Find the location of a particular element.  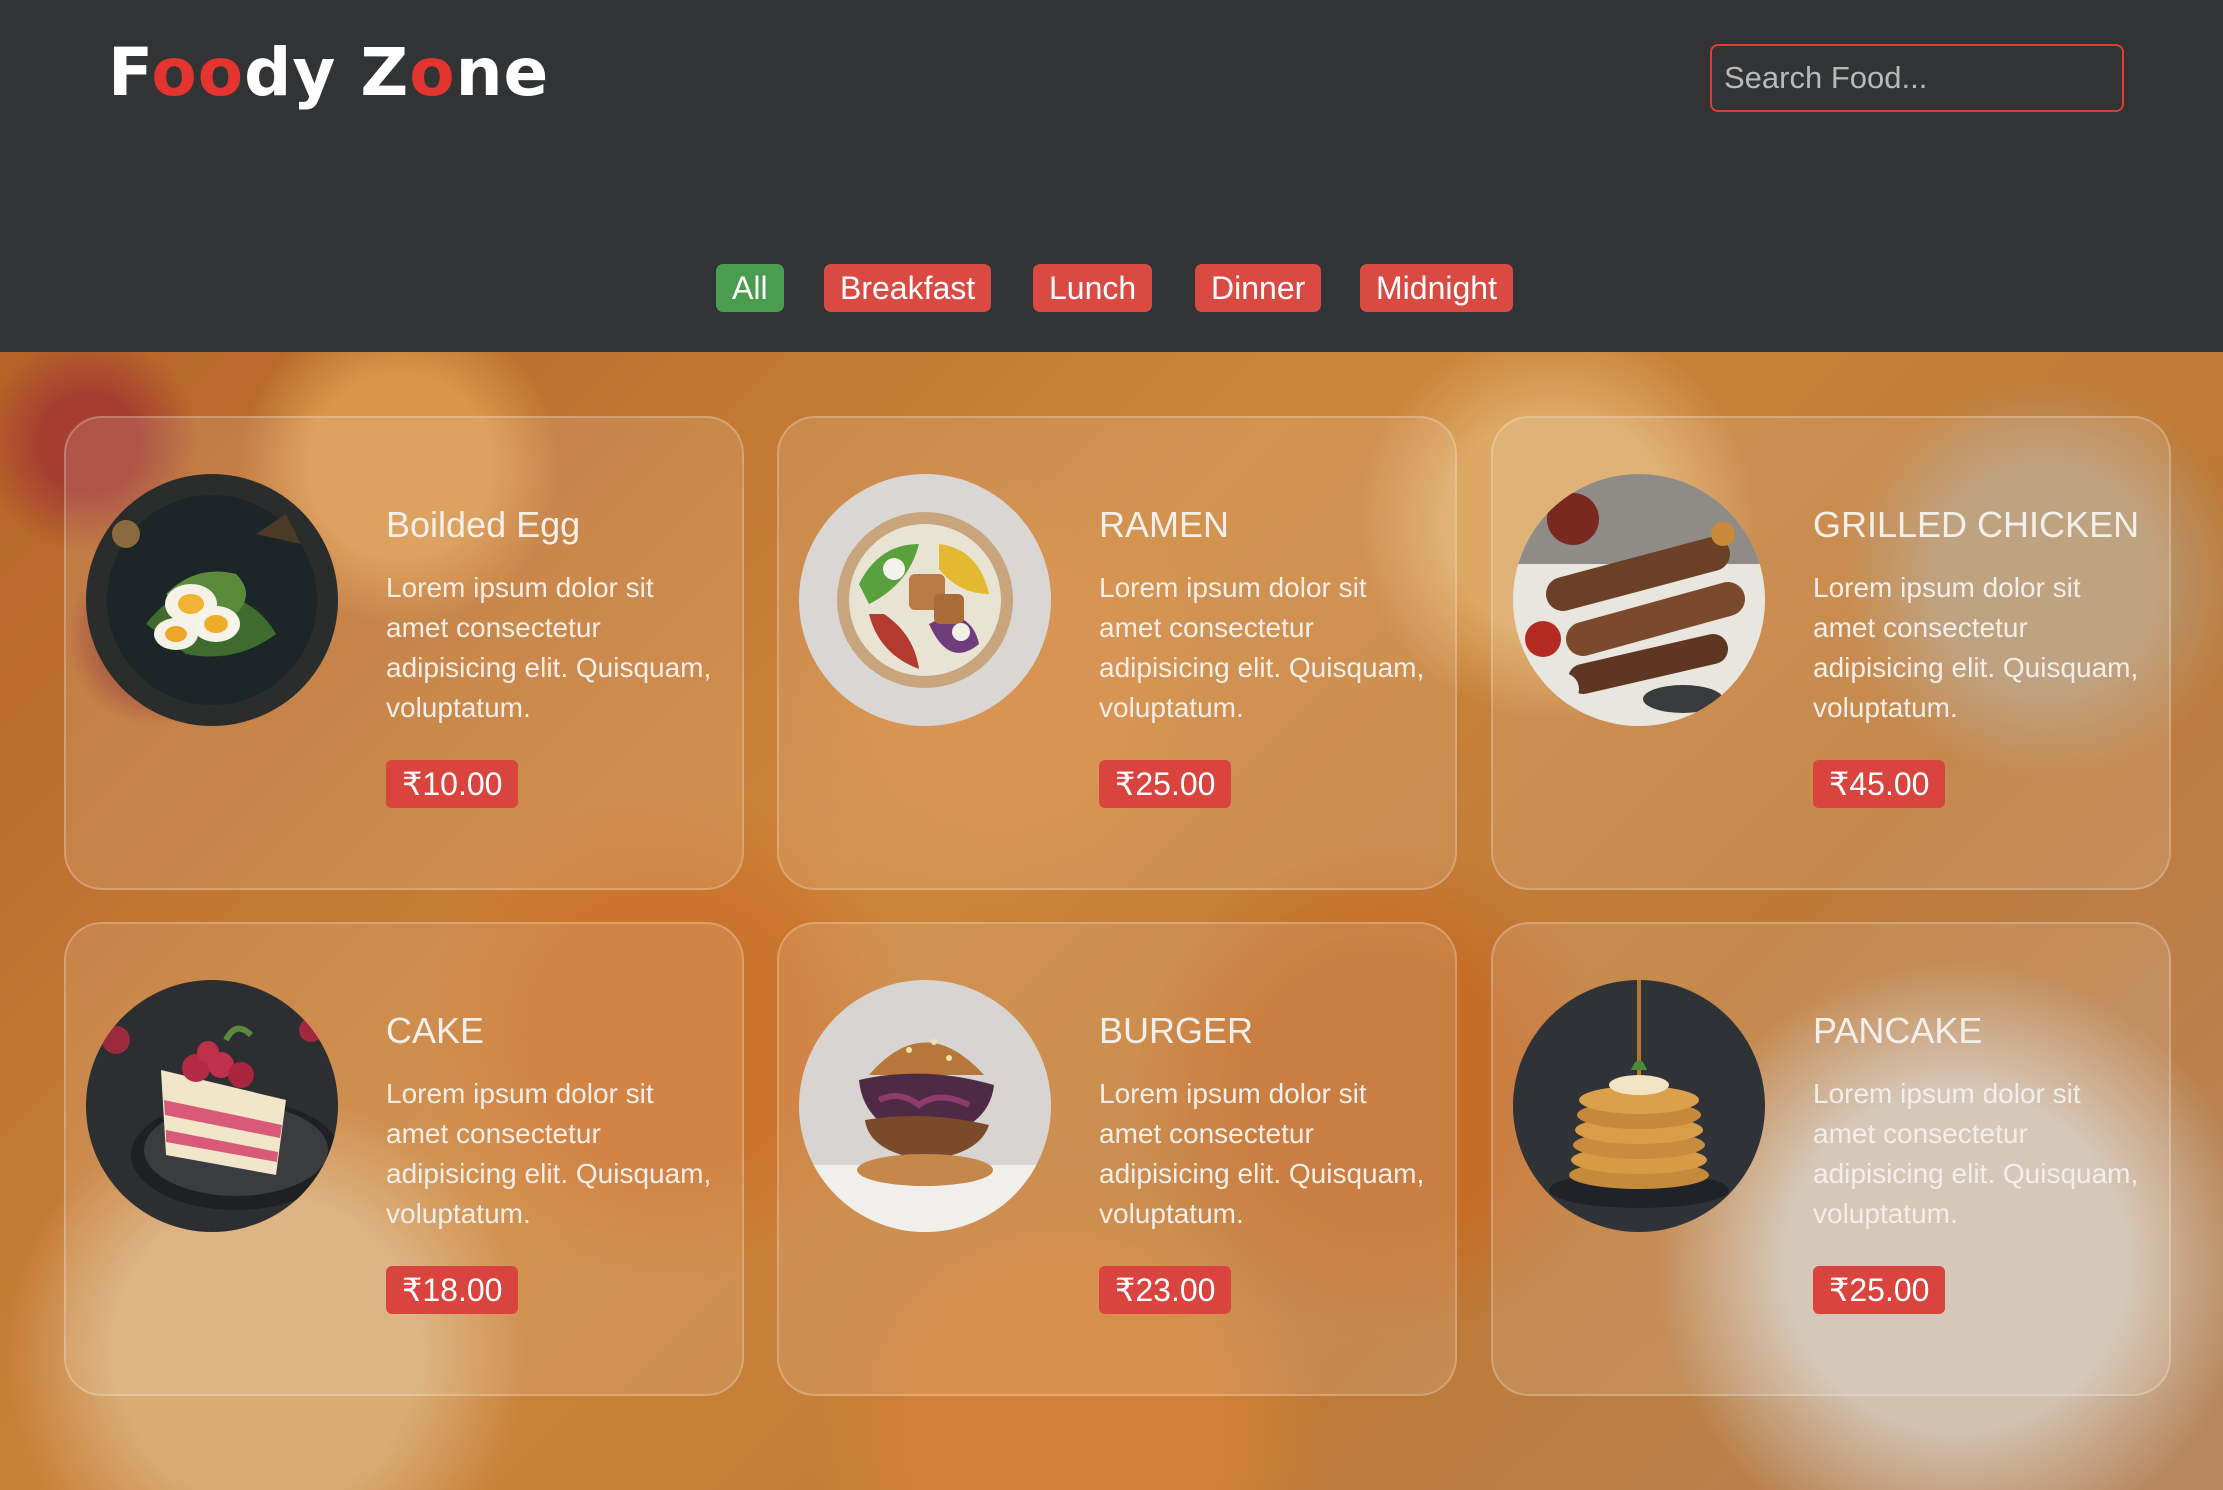

burger-icon is located at coordinates (925, 1106).